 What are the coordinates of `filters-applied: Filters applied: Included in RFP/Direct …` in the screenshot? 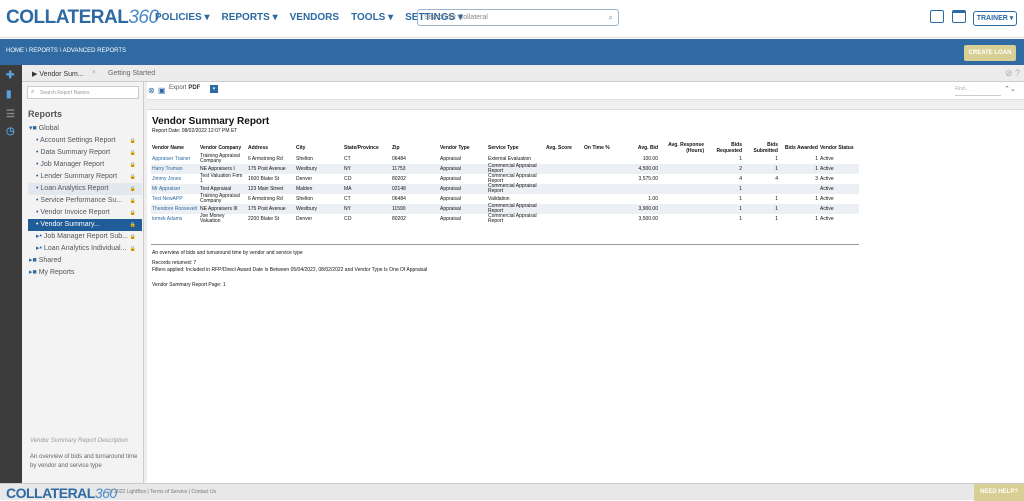 It's located at (290, 270).